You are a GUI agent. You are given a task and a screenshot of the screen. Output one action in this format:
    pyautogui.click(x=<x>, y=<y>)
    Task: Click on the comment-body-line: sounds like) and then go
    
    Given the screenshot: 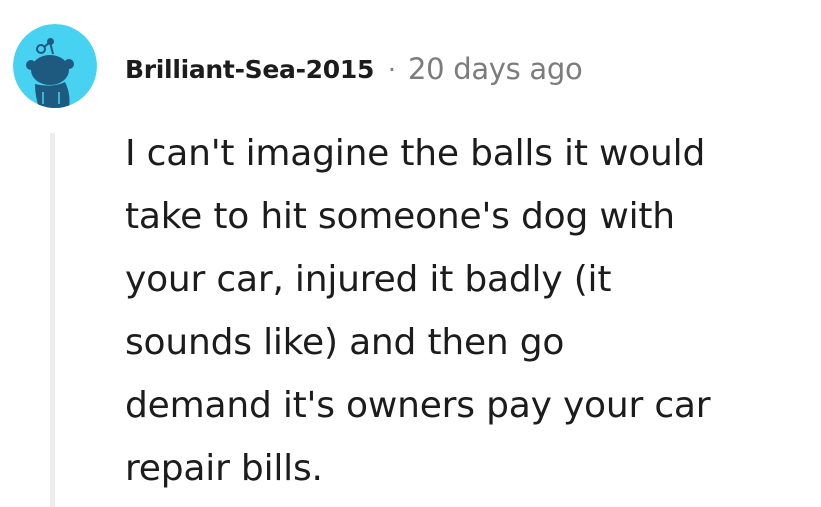 What is the action you would take?
    pyautogui.click(x=345, y=342)
    